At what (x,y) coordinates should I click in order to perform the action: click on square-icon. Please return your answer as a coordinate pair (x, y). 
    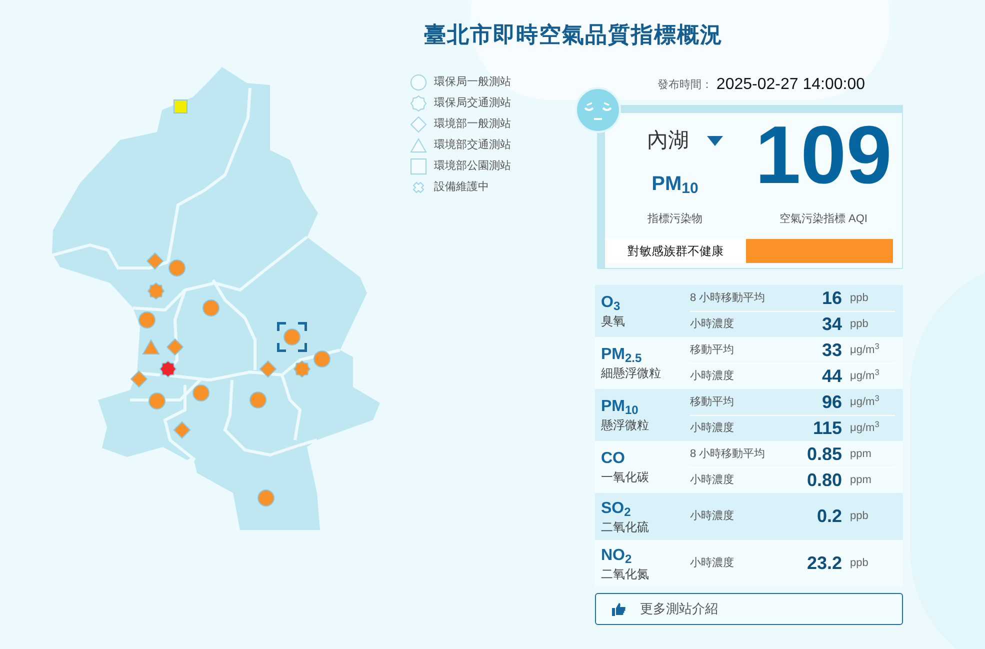
    Looking at the image, I should click on (418, 166).